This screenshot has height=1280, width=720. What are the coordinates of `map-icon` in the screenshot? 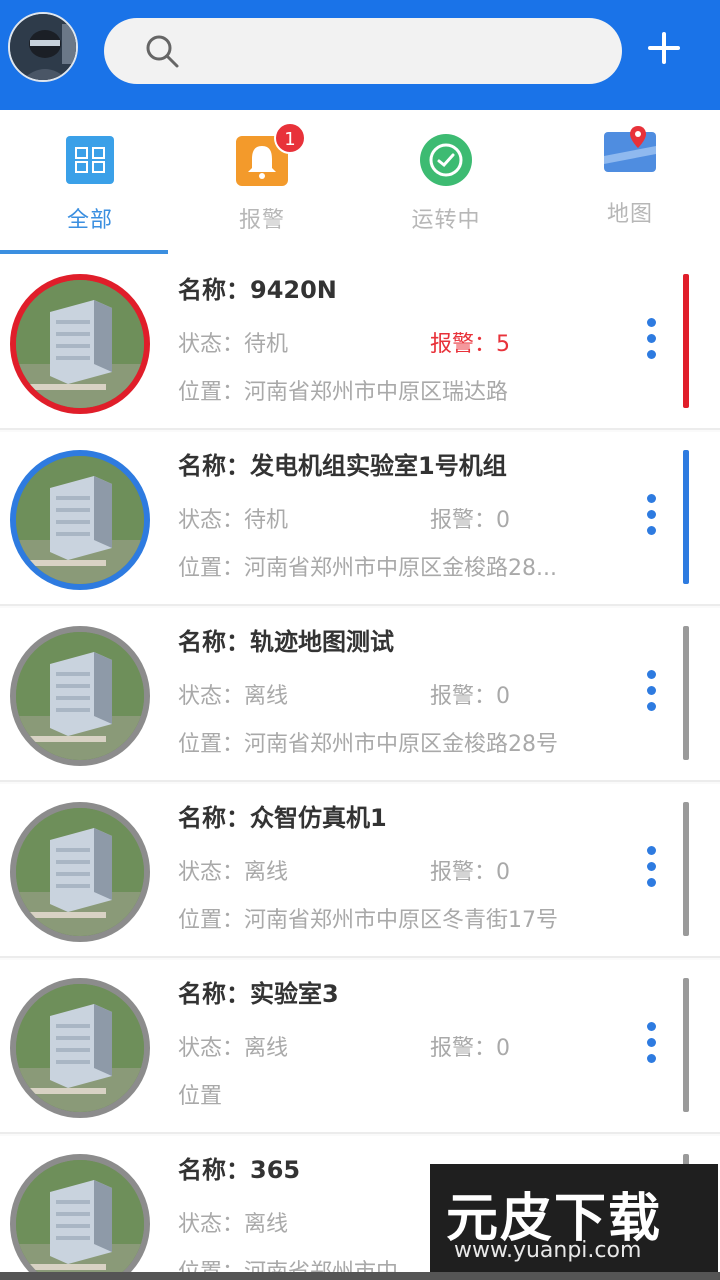 It's located at (630, 149).